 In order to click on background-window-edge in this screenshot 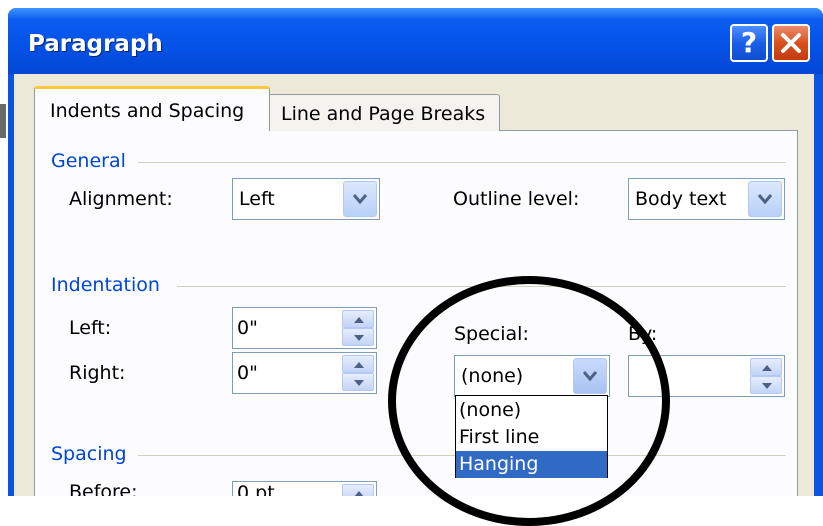, I will do `click(3, 121)`.